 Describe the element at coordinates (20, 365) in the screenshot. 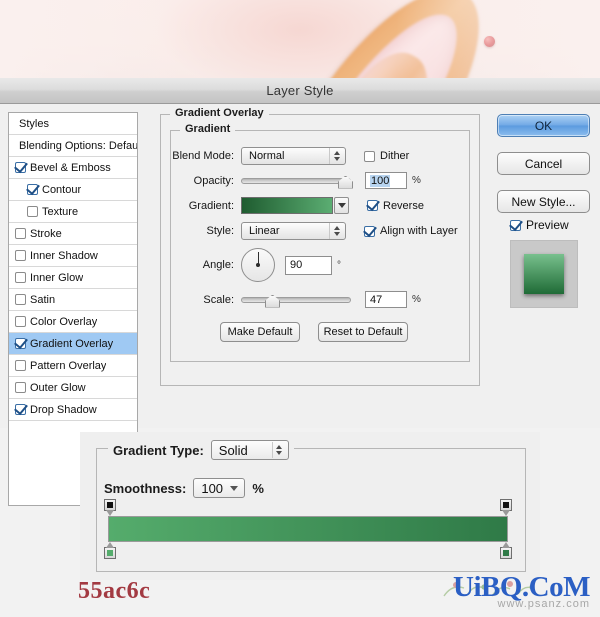

I see `checkbox-pattern-overlay` at that location.